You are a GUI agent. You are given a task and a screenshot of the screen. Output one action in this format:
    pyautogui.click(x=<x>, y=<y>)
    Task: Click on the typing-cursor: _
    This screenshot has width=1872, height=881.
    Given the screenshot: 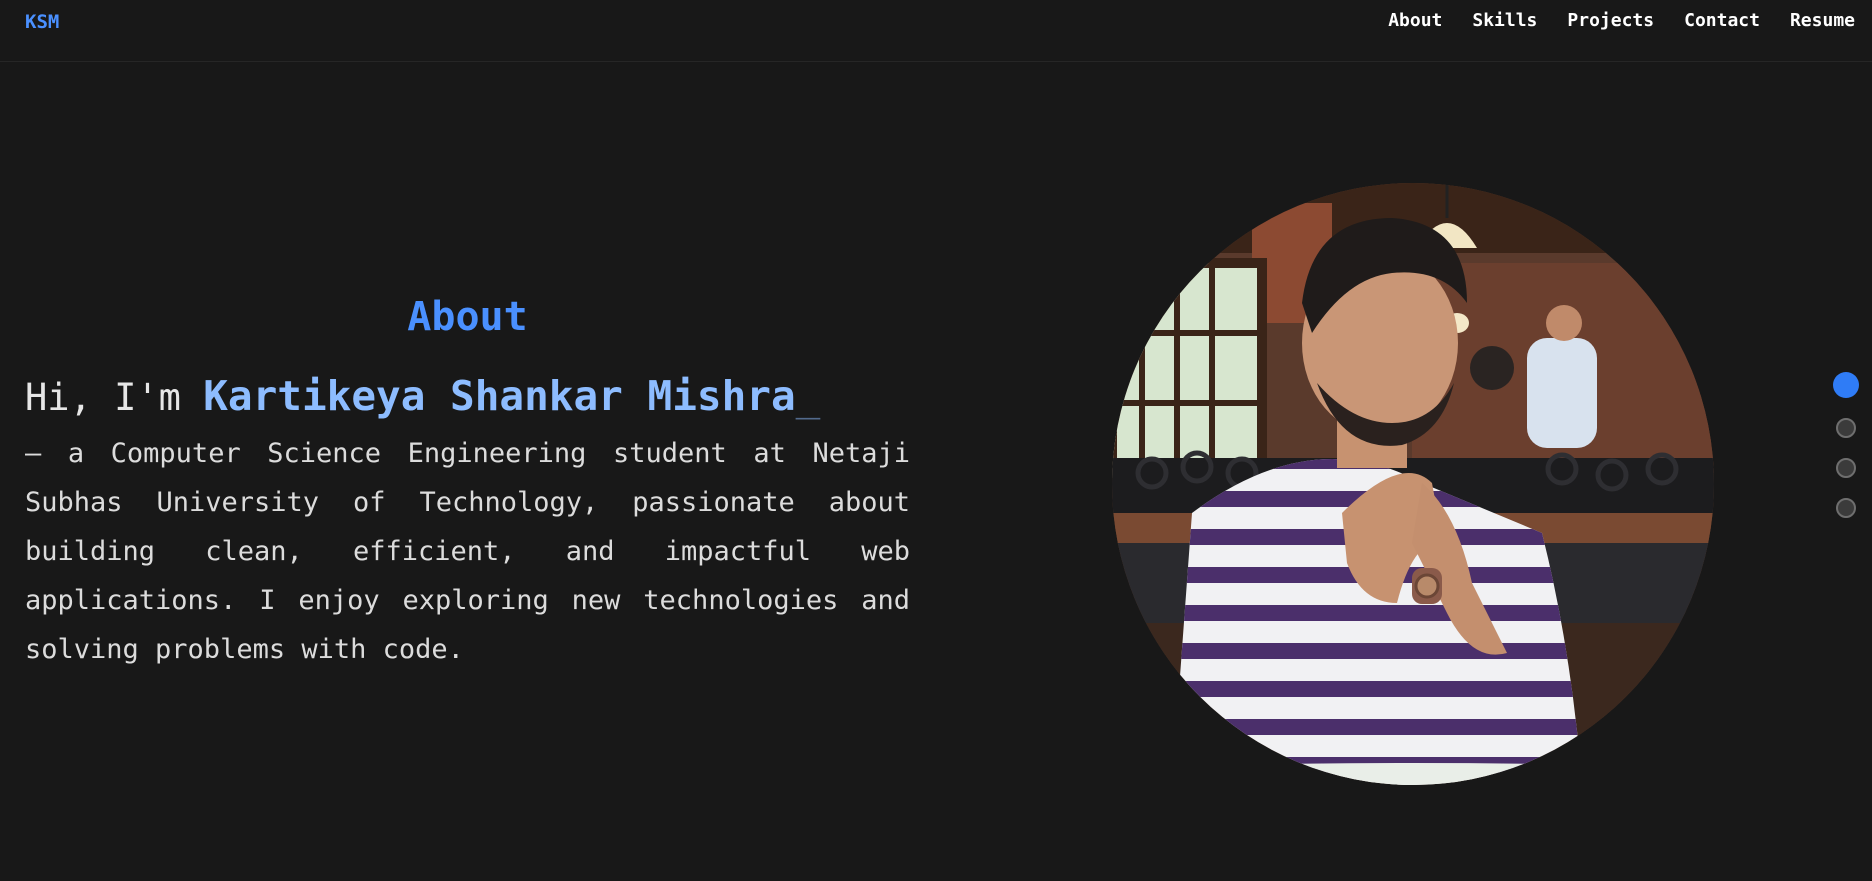 What is the action you would take?
    pyautogui.click(x=808, y=396)
    